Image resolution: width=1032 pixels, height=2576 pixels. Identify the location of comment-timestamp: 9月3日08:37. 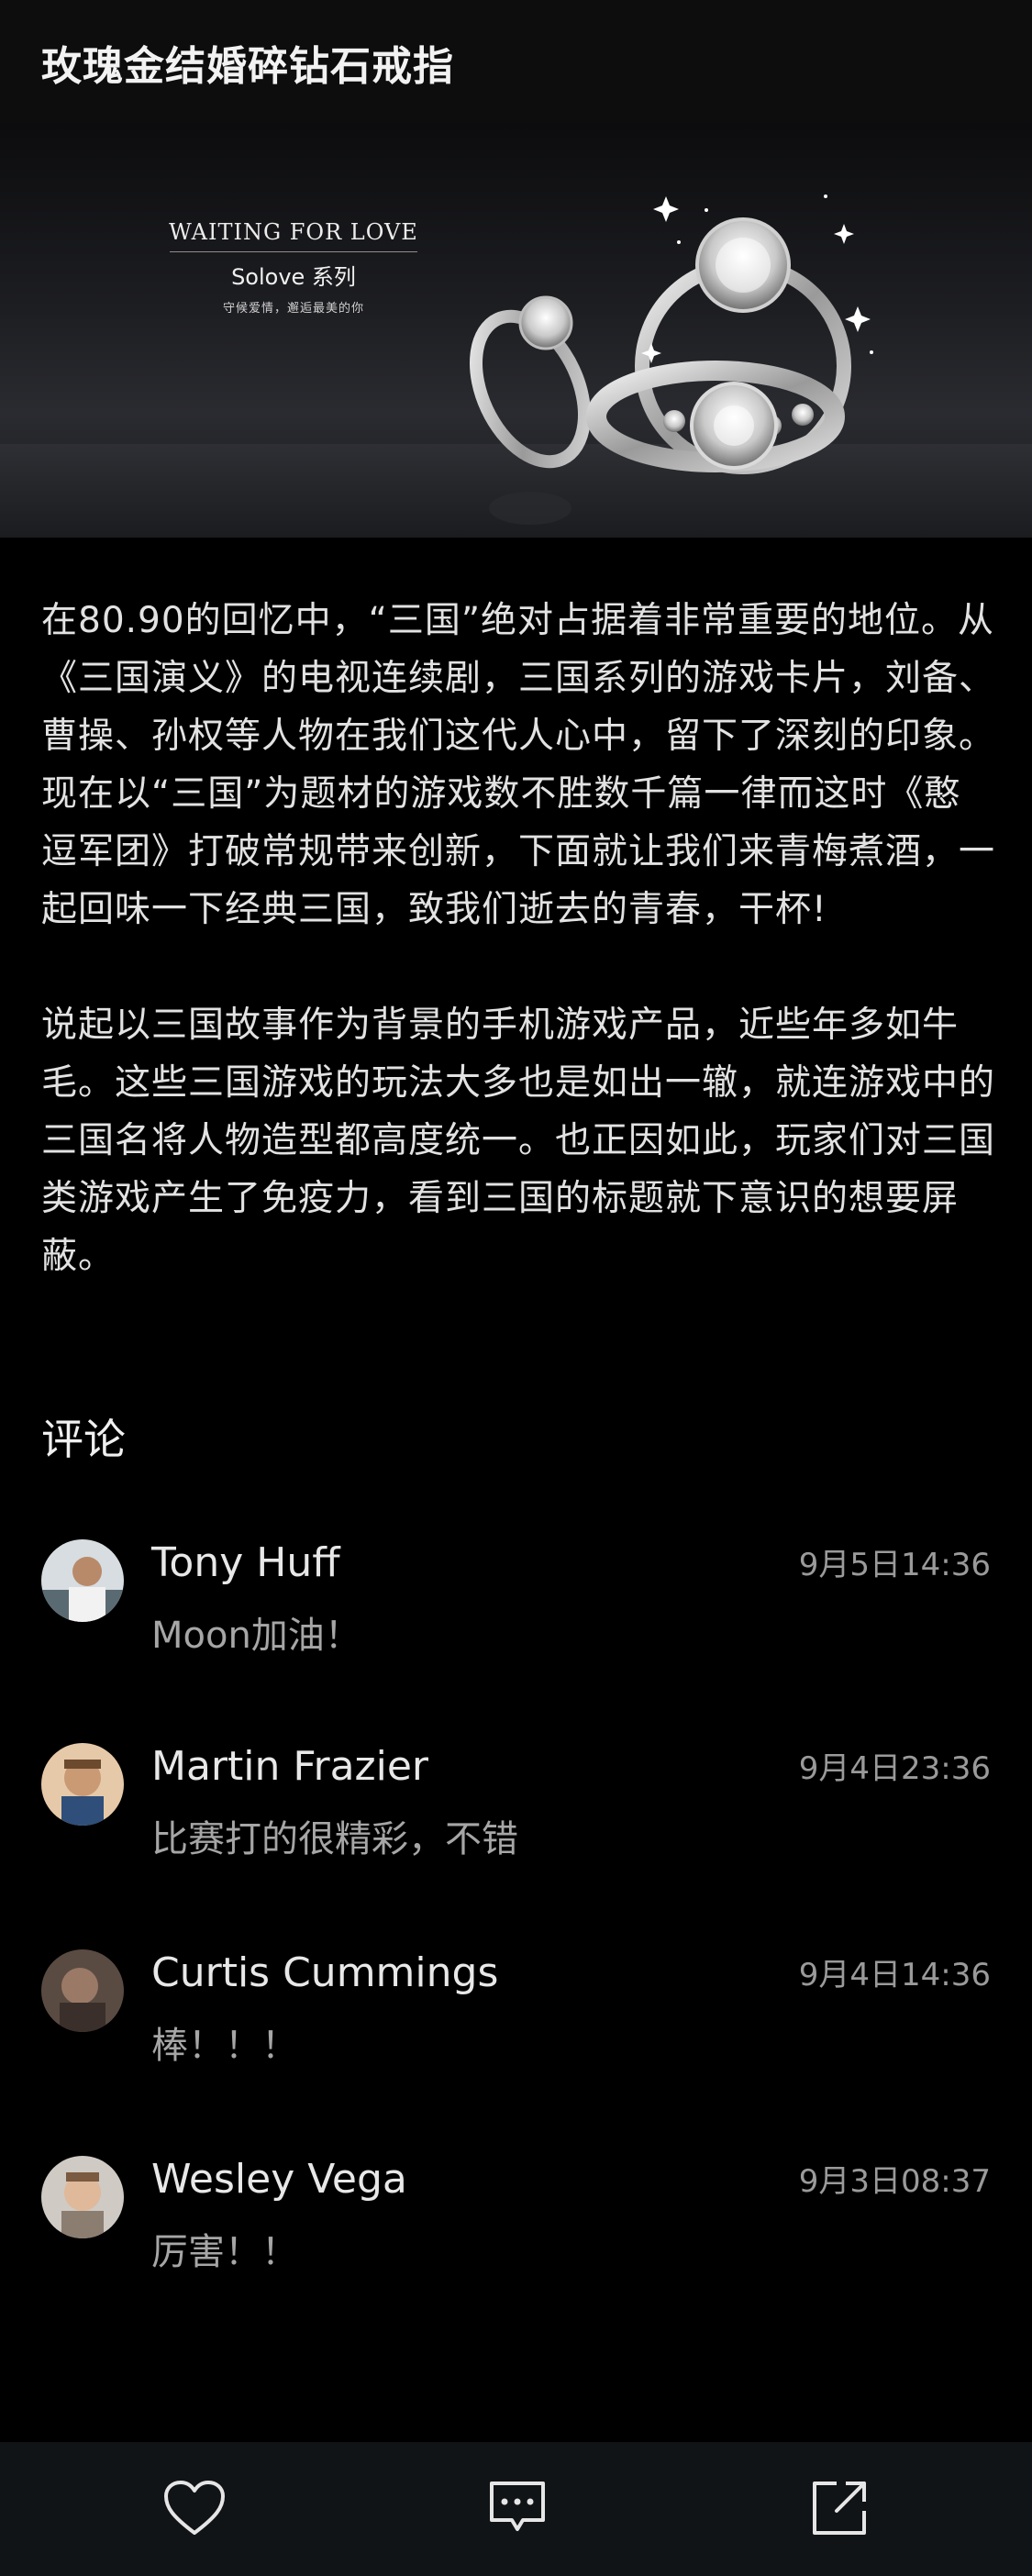
(894, 2181).